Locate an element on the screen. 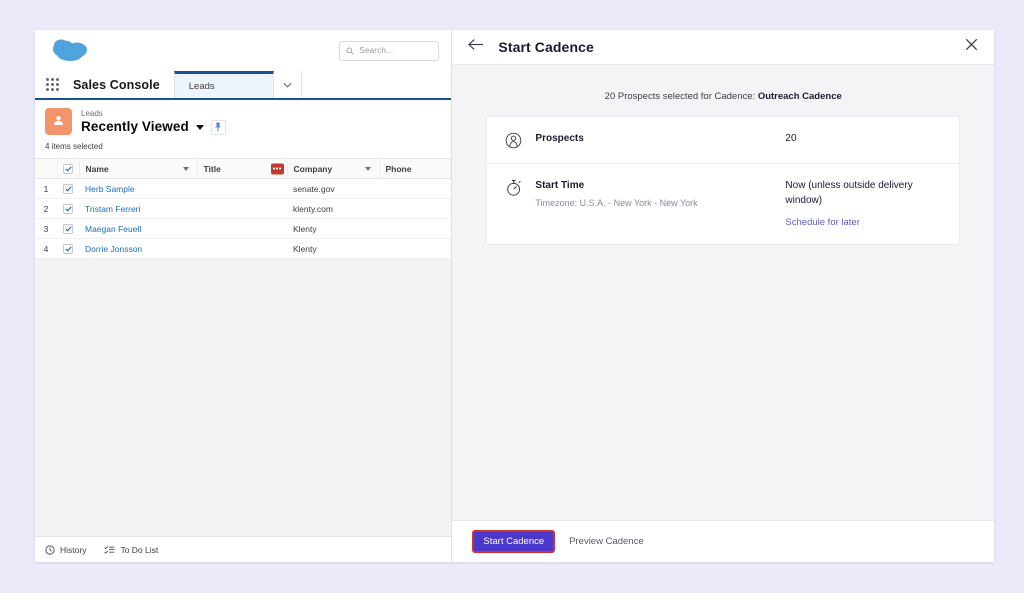 This screenshot has width=1024, height=593. close-icon is located at coordinates (971, 44).